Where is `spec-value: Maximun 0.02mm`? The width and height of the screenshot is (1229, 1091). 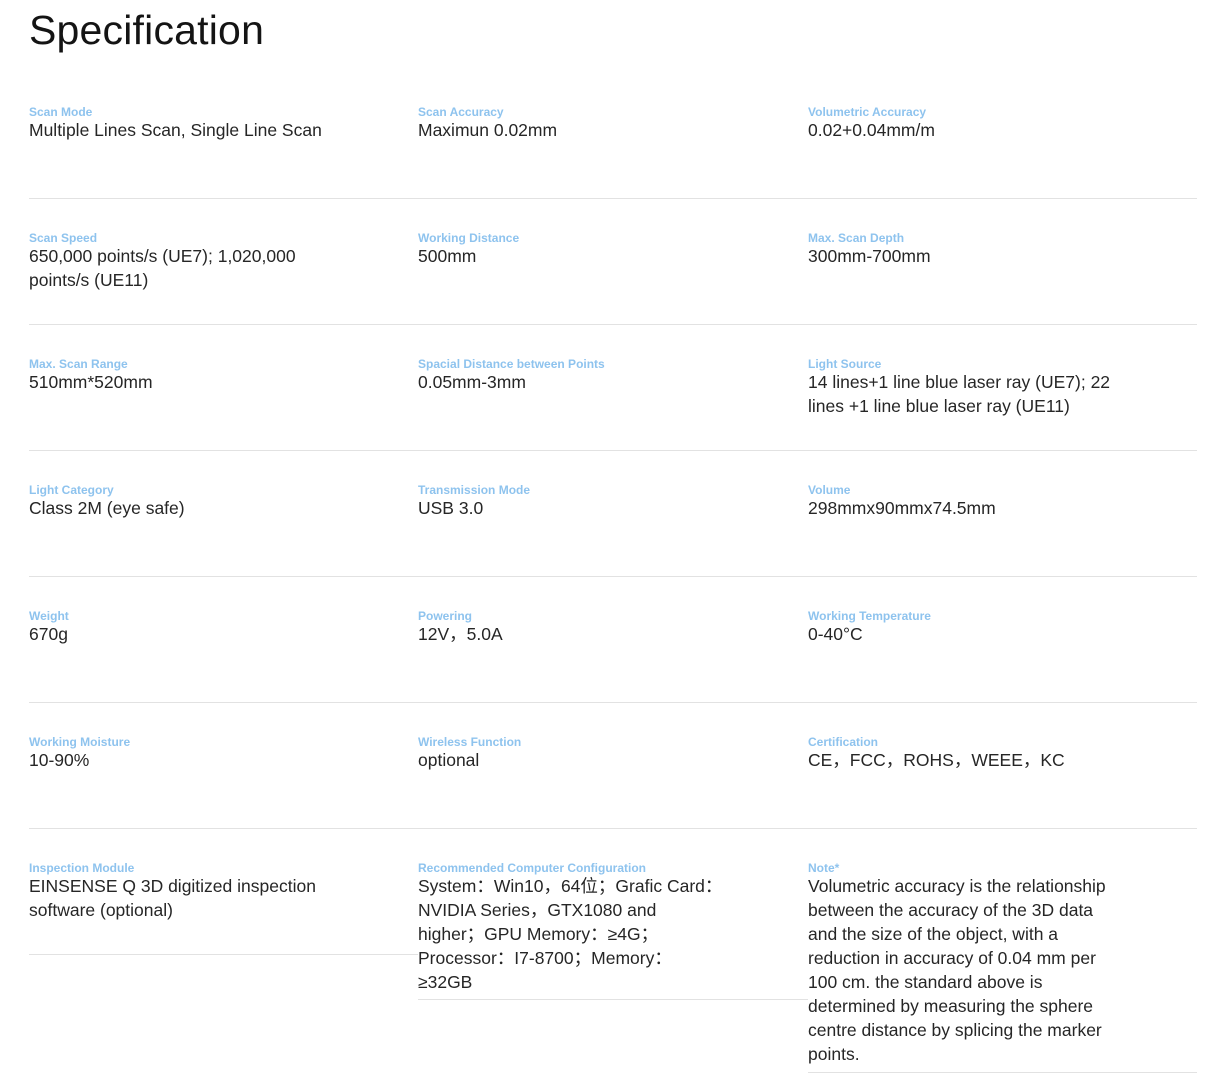 spec-value: Maximun 0.02mm is located at coordinates (488, 130).